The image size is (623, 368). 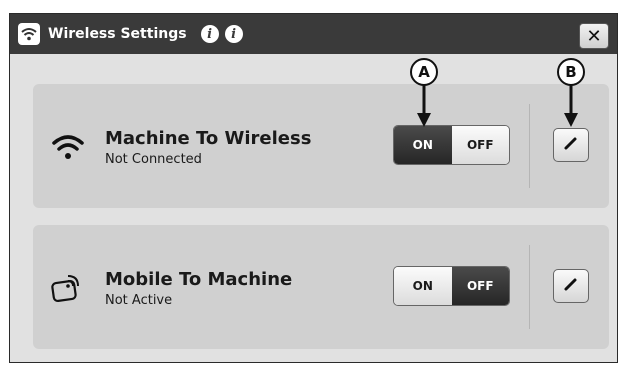 I want to click on dialog-title: Wireless Settings, so click(x=117, y=34).